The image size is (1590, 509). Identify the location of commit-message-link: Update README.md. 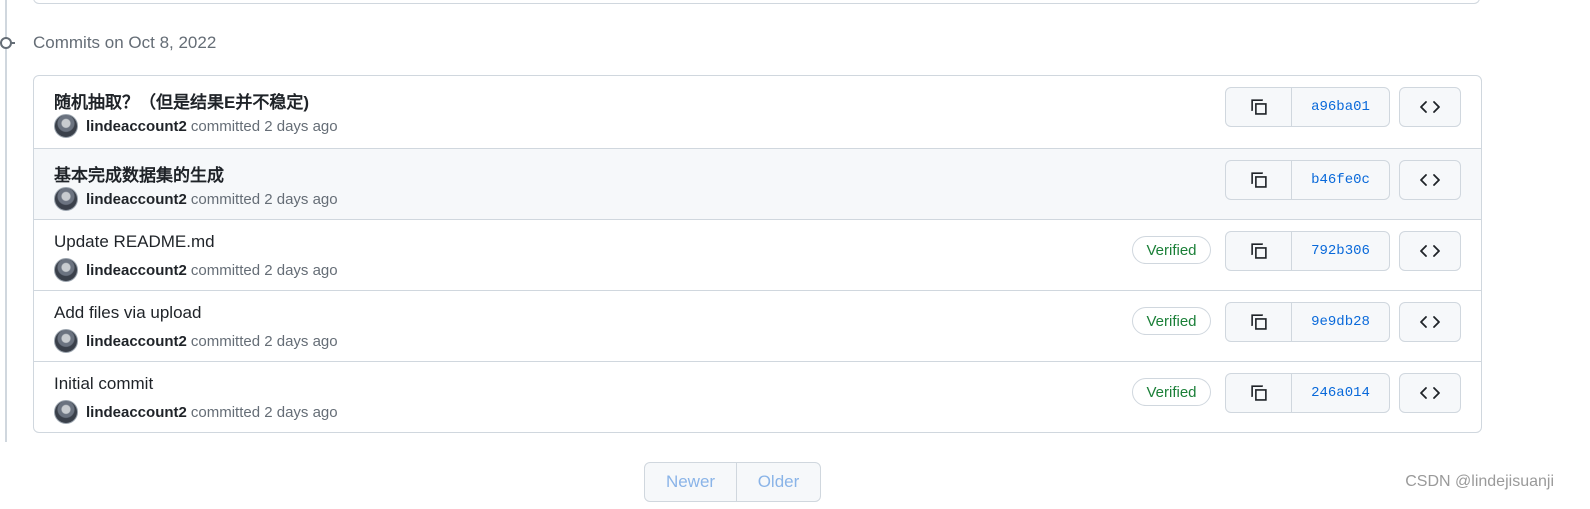
(134, 242).